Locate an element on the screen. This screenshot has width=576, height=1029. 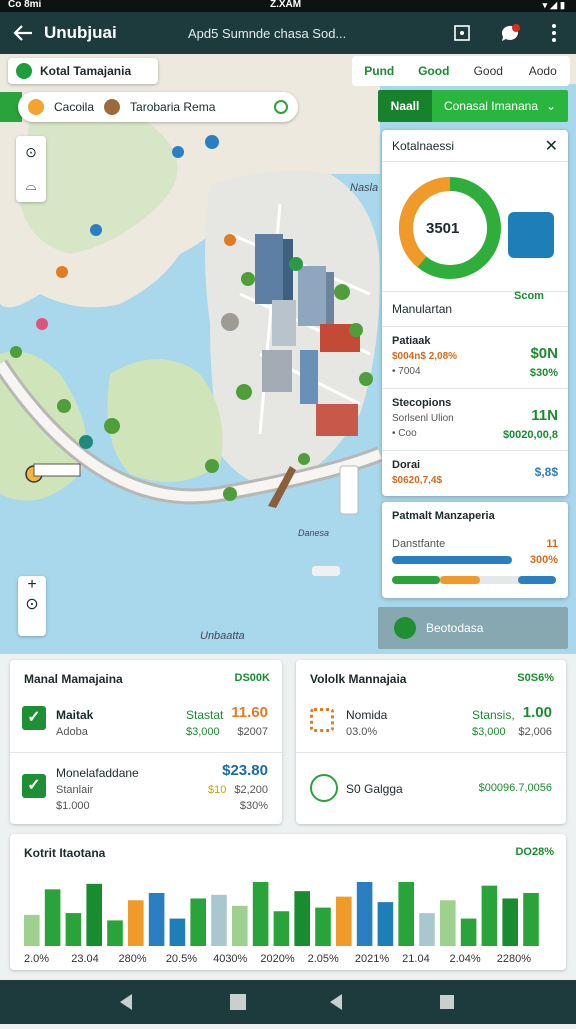
refresh-icon is located at coordinates (281, 107).